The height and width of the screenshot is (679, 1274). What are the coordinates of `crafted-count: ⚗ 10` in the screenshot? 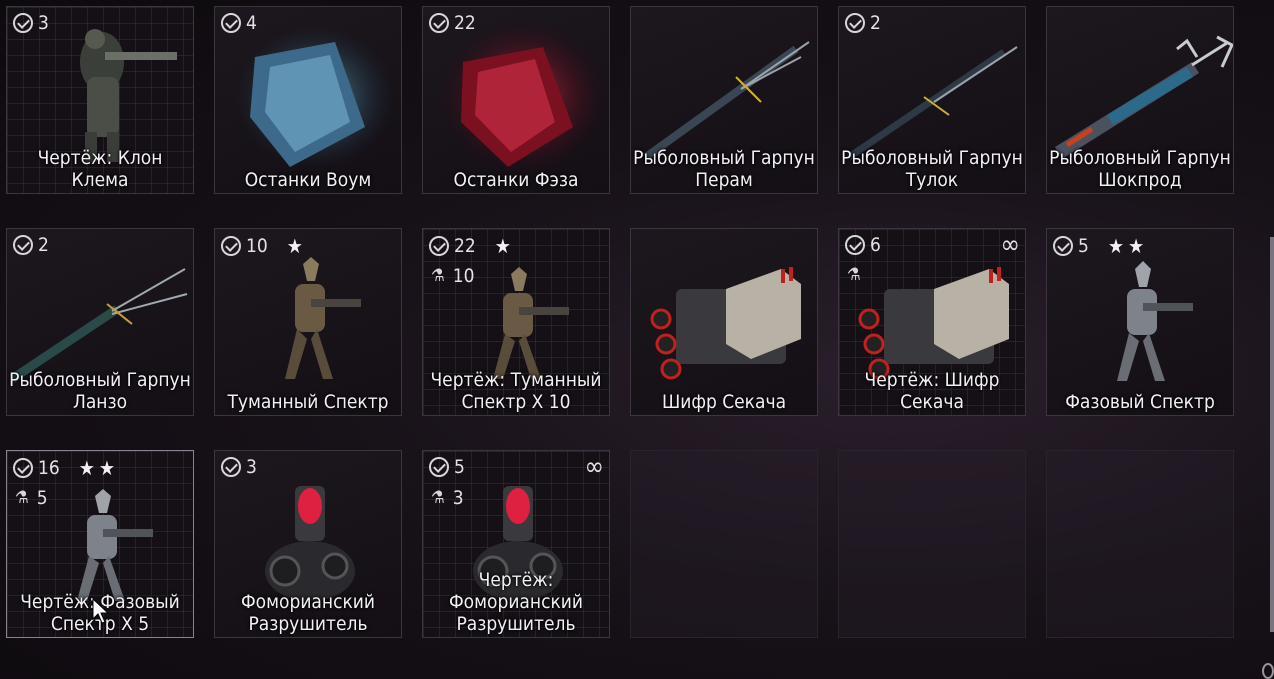 It's located at (453, 276).